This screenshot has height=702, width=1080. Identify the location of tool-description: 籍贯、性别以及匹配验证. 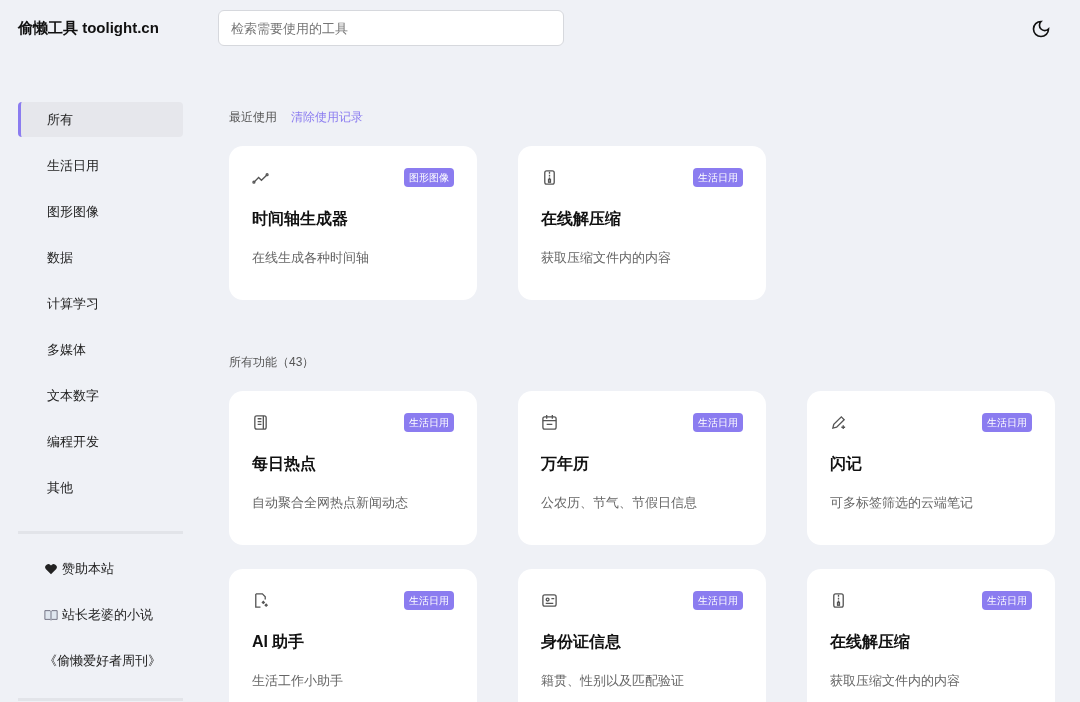
(613, 681).